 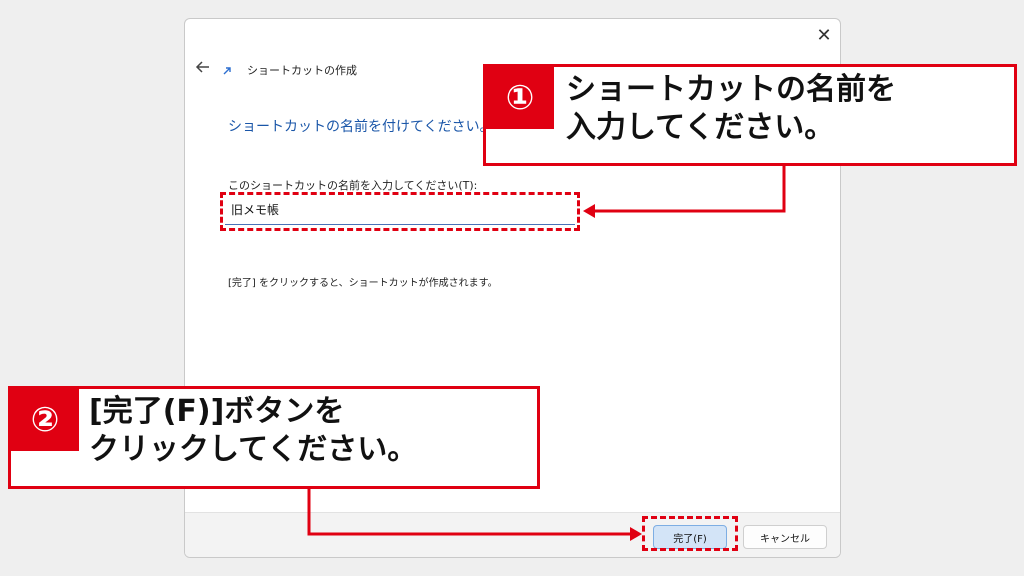 I want to click on step-2-text: [完了(F)]ボタンを クリックしてください。, so click(x=253, y=431).